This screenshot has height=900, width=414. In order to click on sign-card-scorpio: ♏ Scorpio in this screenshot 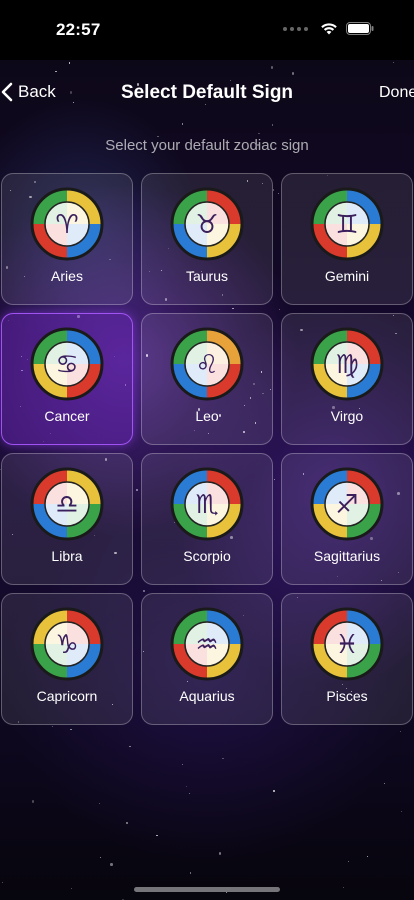, I will do `click(207, 519)`.